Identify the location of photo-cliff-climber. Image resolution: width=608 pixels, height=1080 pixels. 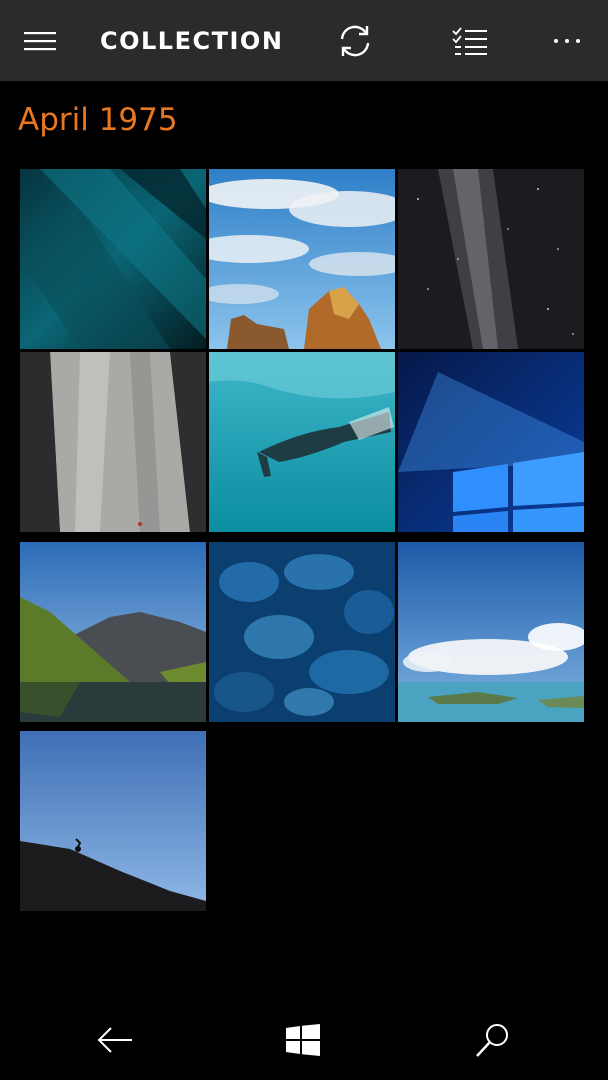
(113, 442).